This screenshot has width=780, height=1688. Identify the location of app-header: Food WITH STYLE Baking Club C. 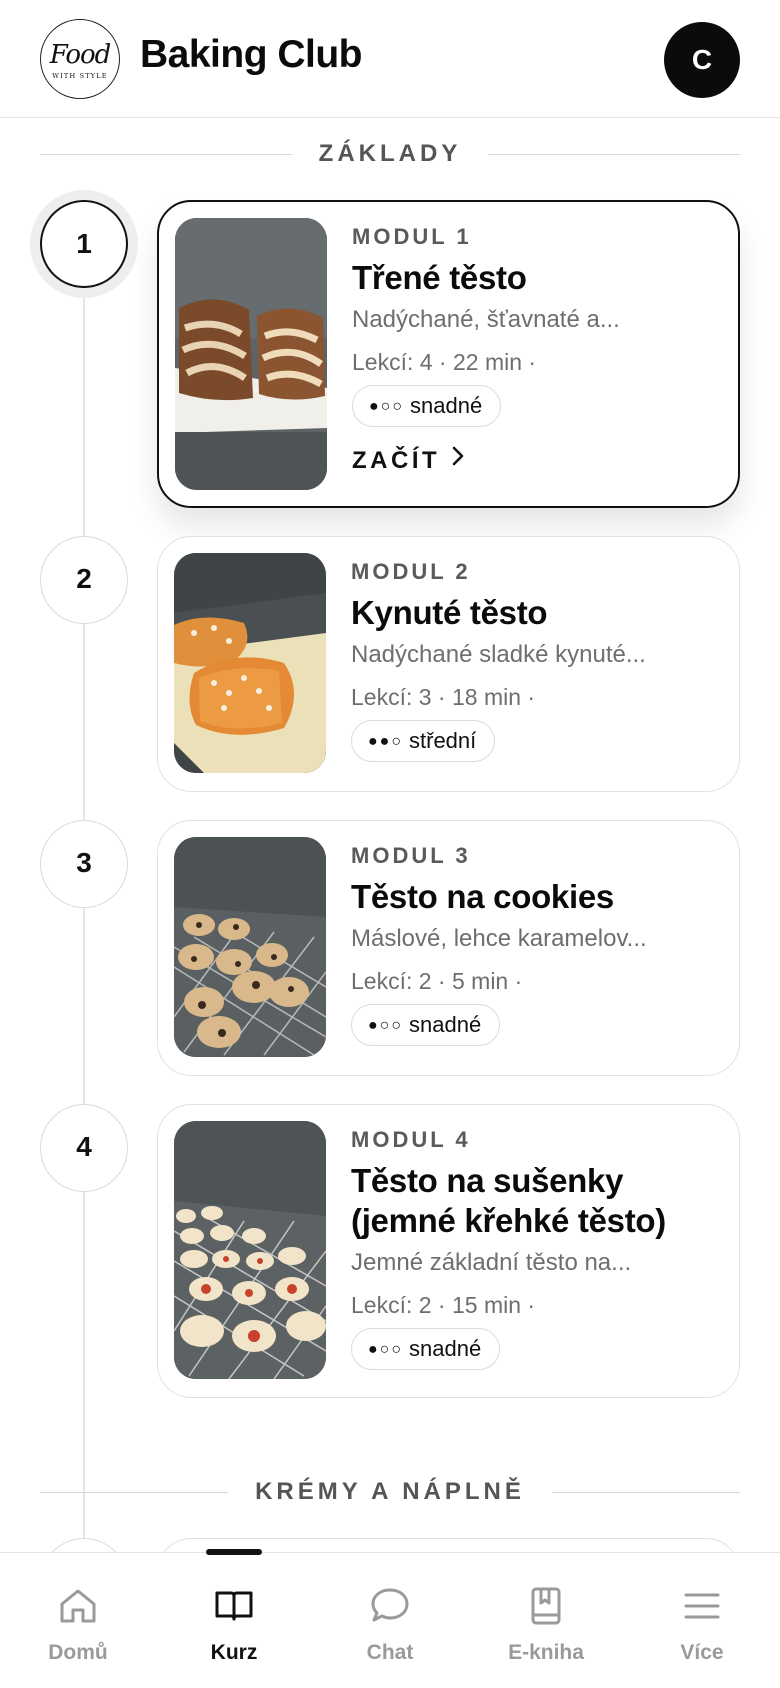
(390, 59).